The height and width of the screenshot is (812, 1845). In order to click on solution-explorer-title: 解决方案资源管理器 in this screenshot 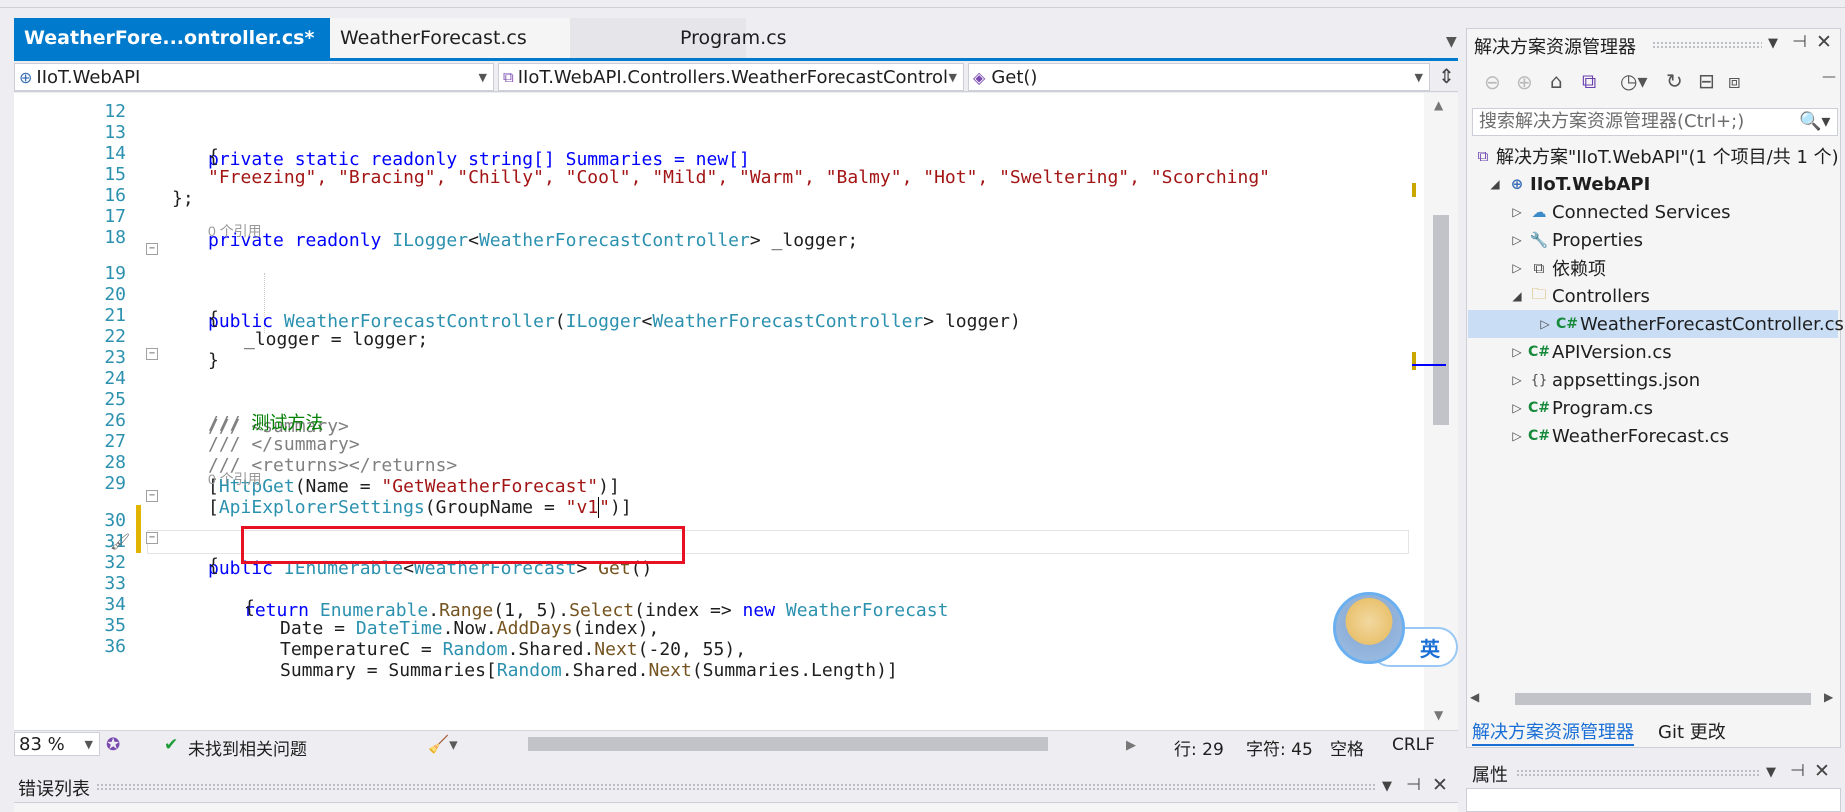, I will do `click(1555, 47)`.